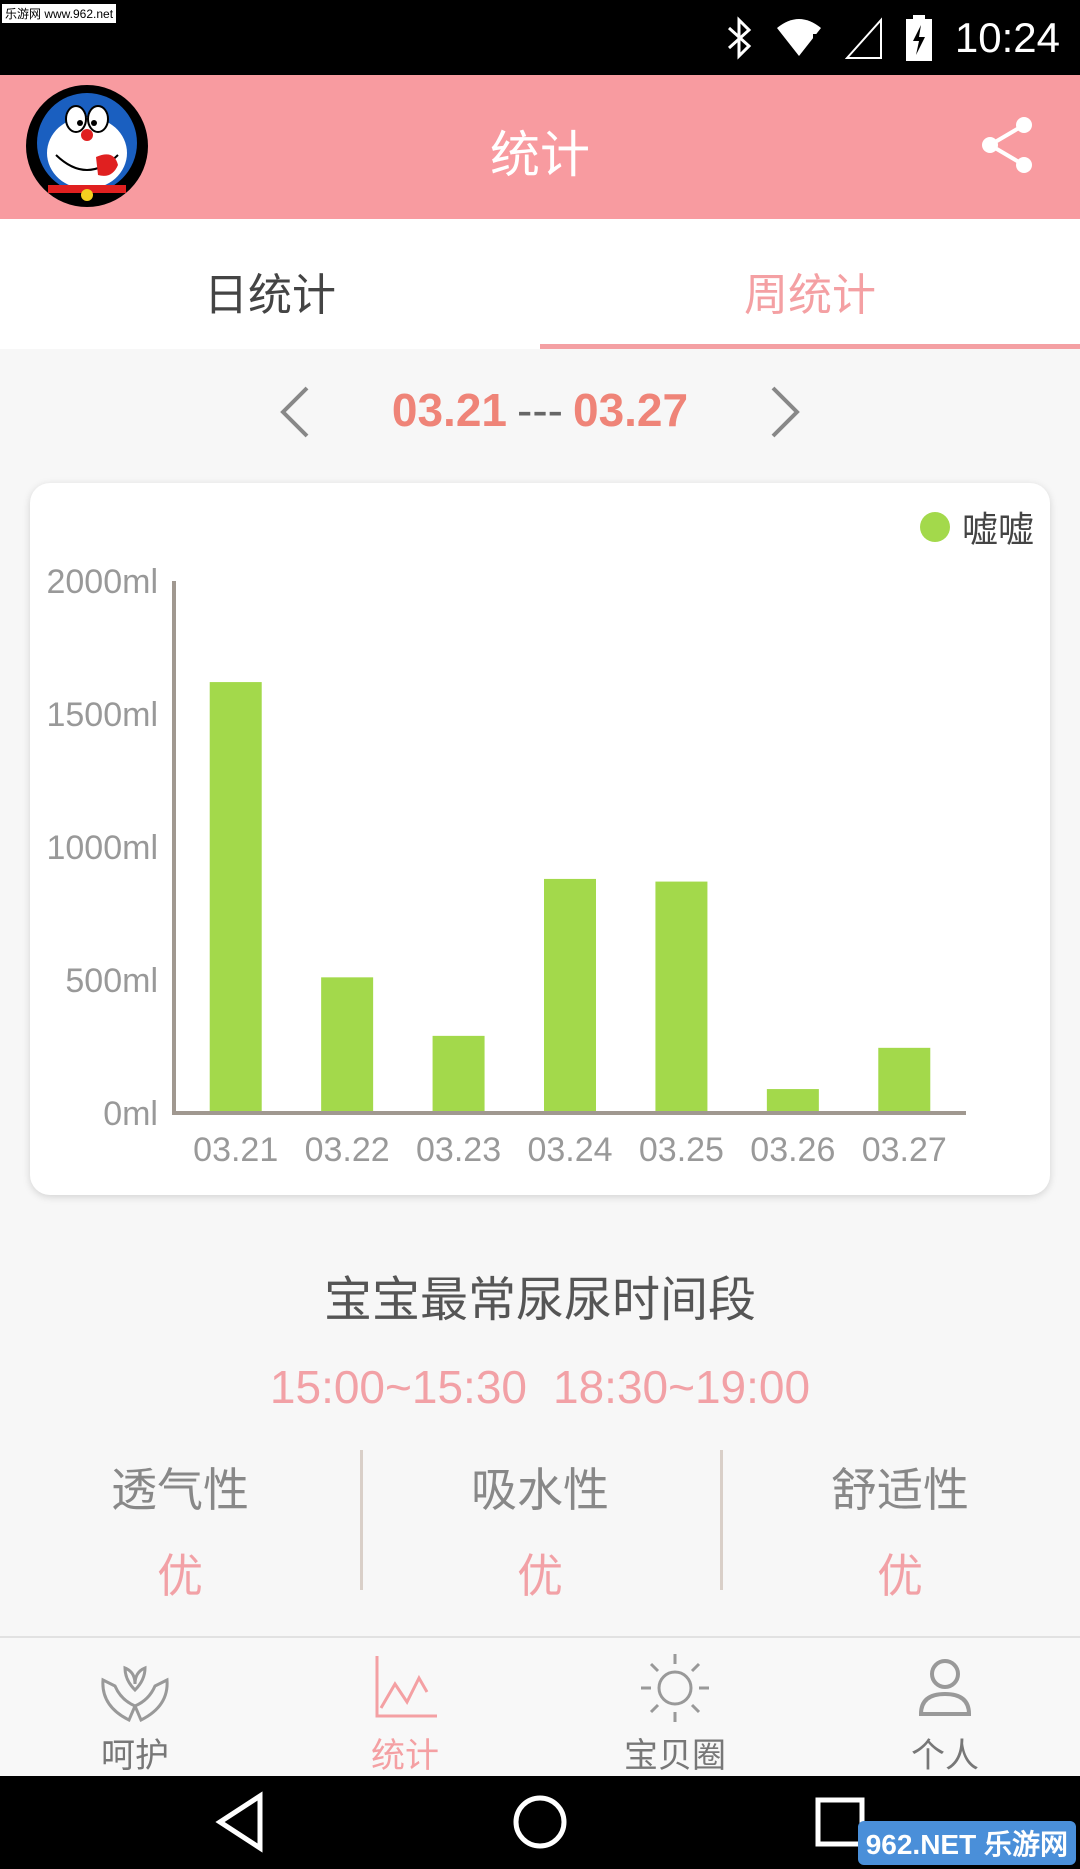  What do you see at coordinates (180, 1490) in the screenshot?
I see `metric-label: 透气性` at bounding box center [180, 1490].